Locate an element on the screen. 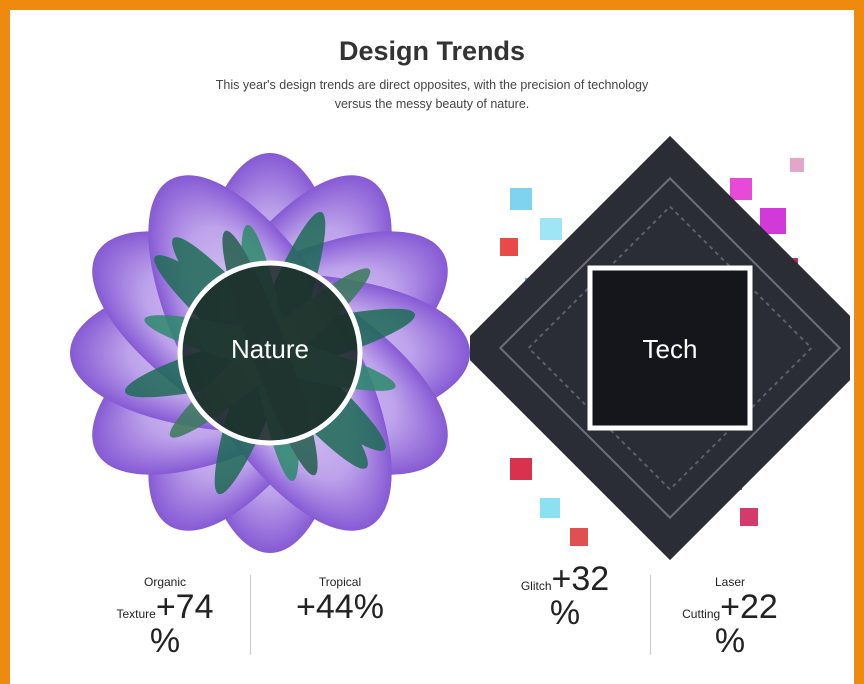 The width and height of the screenshot is (864, 684). nature-label: Nature is located at coordinates (270, 349).